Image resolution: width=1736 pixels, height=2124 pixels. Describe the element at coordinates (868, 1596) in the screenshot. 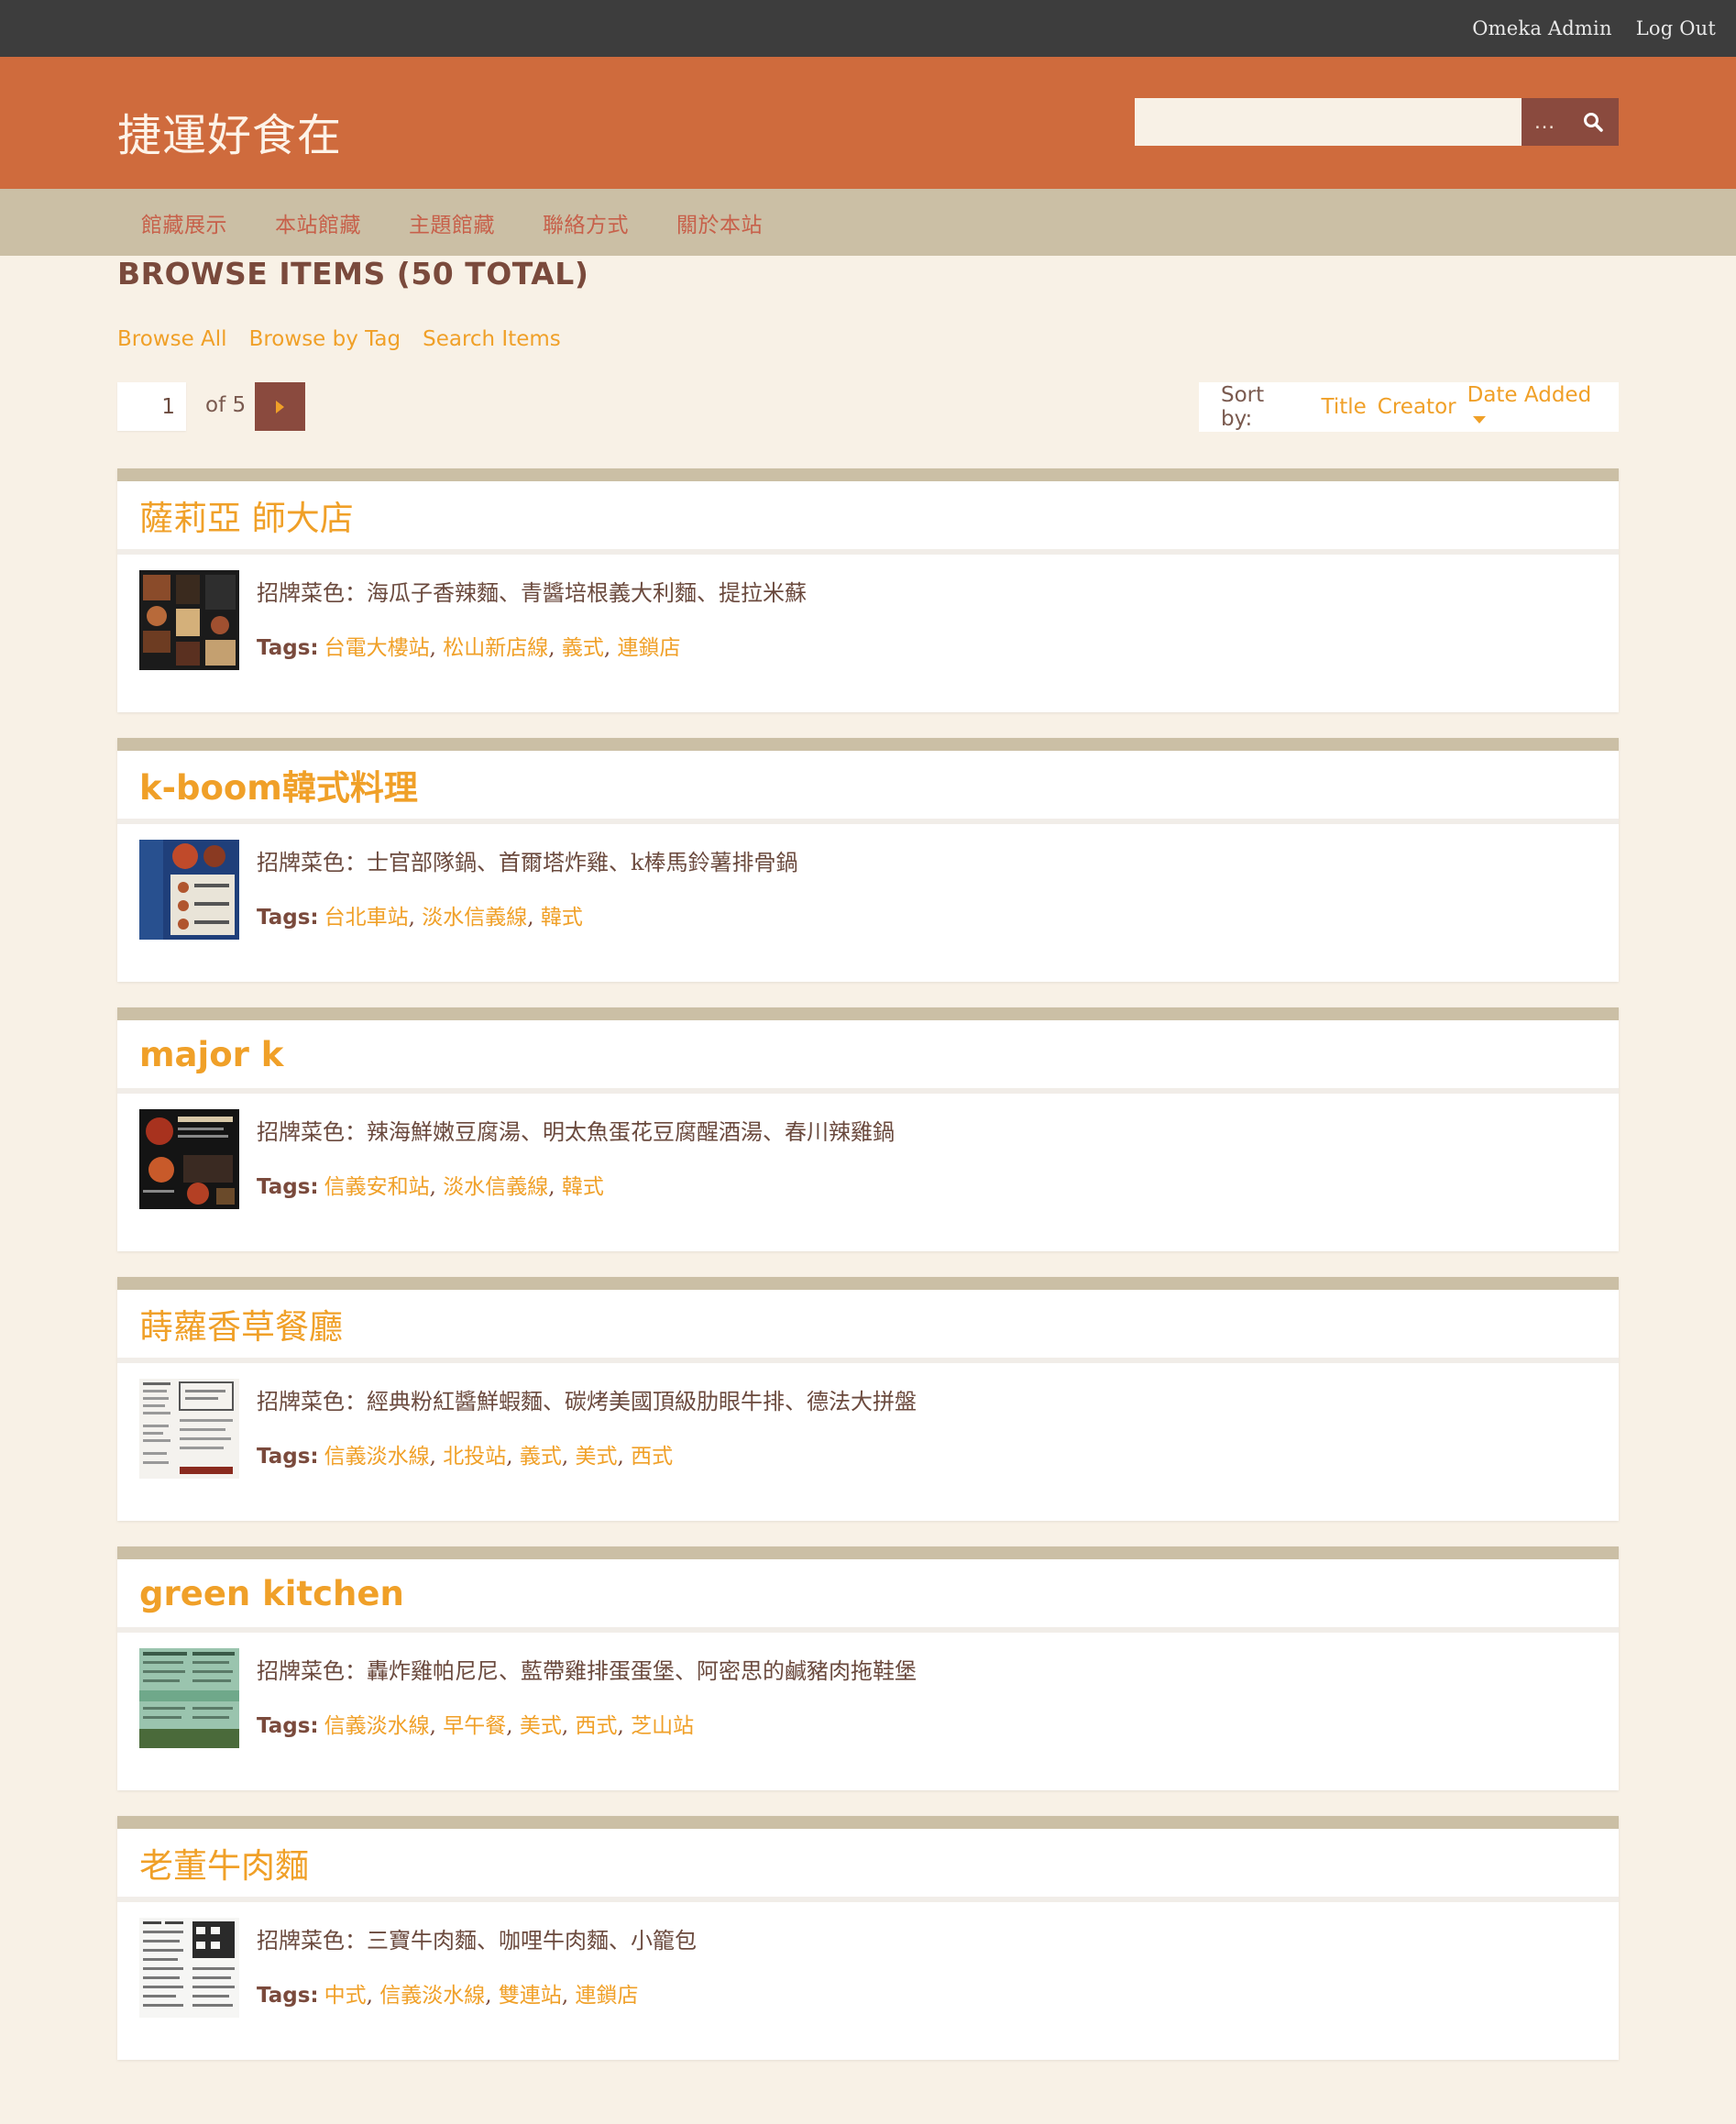

I see `item-title-bar: green kitchen` at that location.